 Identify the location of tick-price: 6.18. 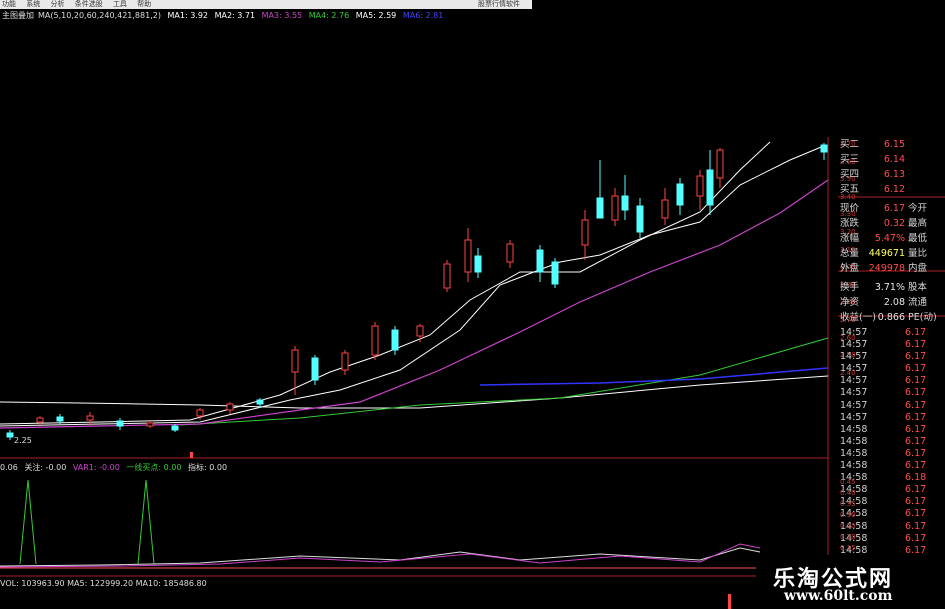
(916, 478).